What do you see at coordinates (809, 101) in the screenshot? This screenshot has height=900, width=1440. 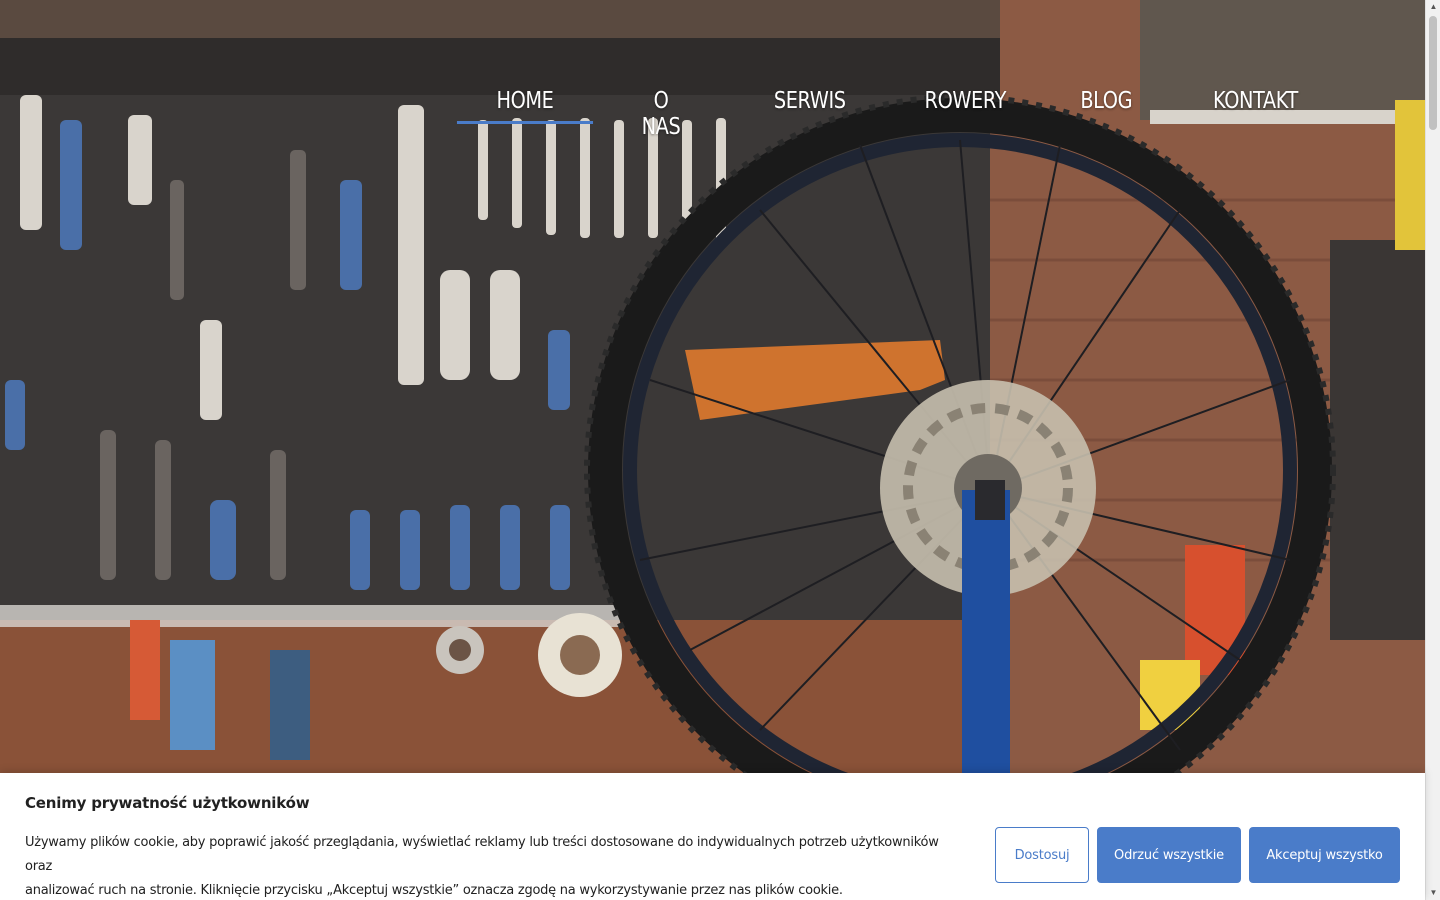 I see `nav-item-label: SERWIS` at bounding box center [809, 101].